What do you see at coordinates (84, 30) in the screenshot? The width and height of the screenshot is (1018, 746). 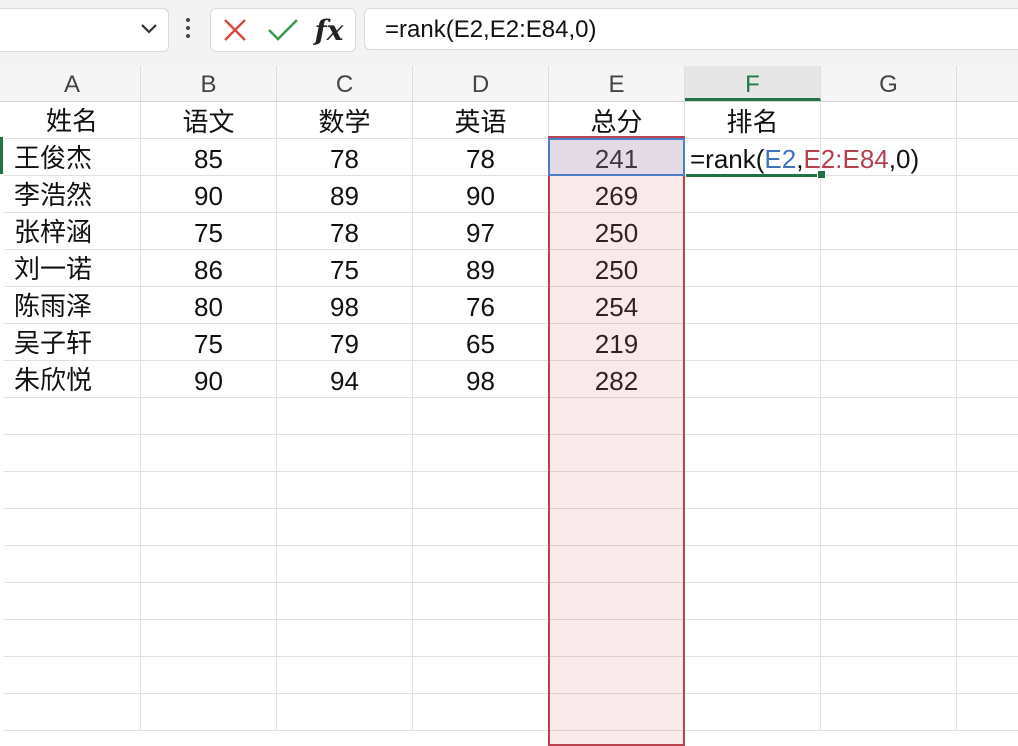 I see `name-box` at bounding box center [84, 30].